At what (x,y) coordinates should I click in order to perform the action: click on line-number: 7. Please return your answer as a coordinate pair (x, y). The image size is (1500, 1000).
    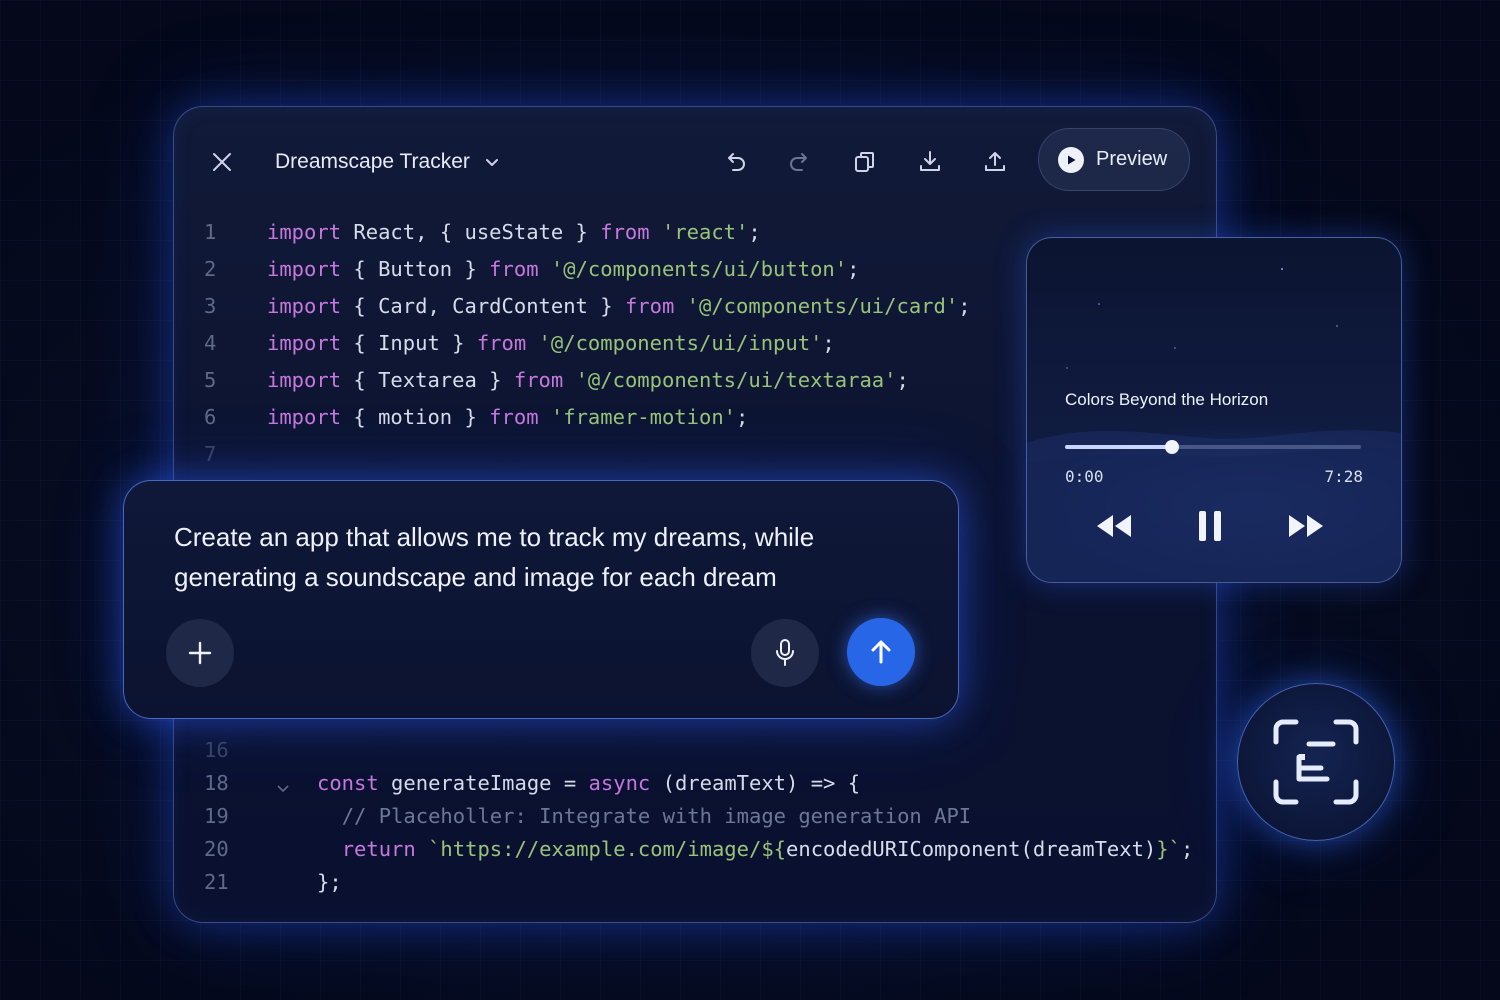
    Looking at the image, I should click on (210, 454).